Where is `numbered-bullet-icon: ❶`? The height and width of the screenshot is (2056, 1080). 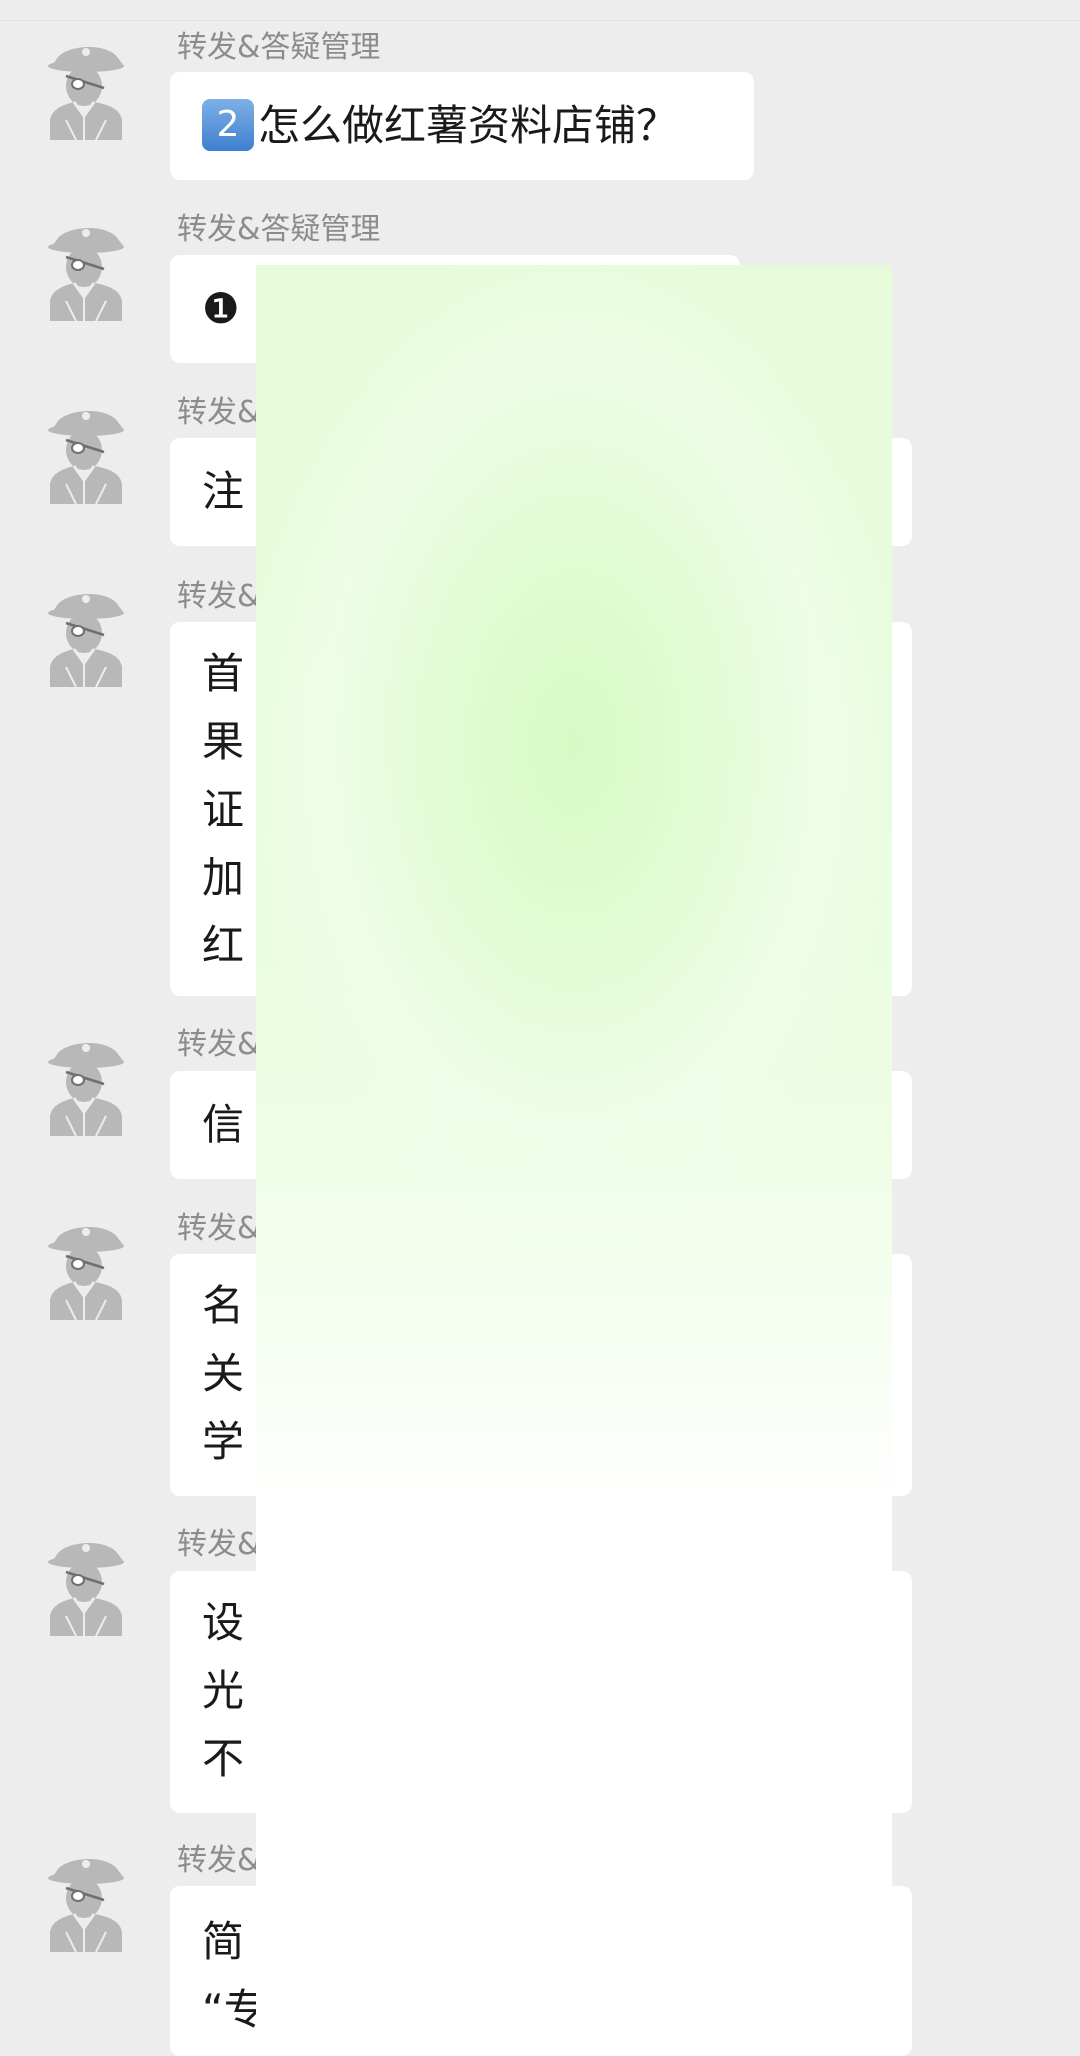 numbered-bullet-icon: ❶ is located at coordinates (221, 308).